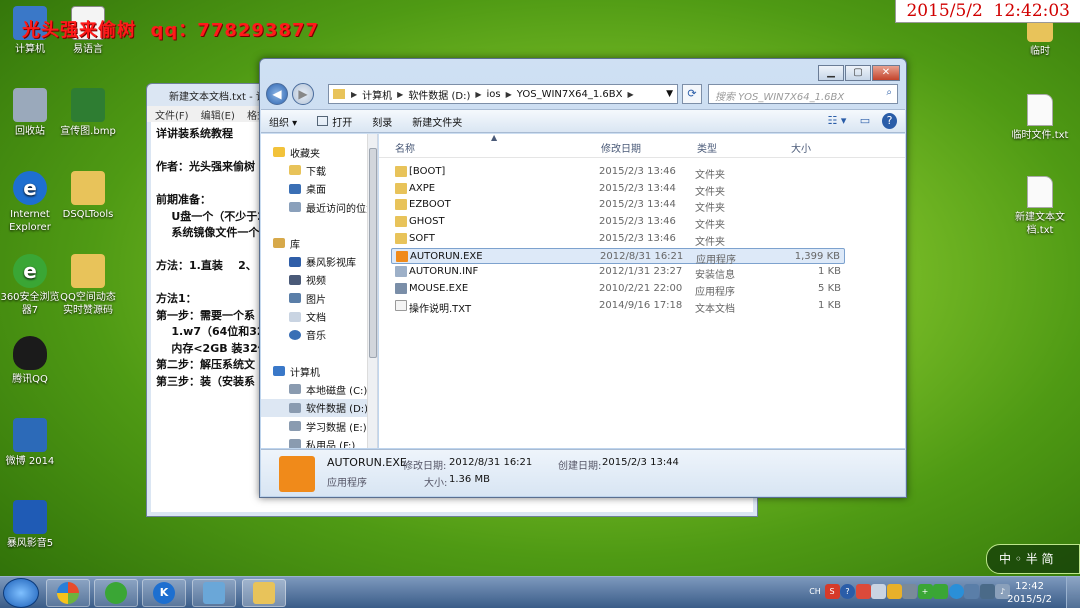 The width and height of the screenshot is (1080, 608). I want to click on notepad-menu-file: 文件(F), so click(172, 116).